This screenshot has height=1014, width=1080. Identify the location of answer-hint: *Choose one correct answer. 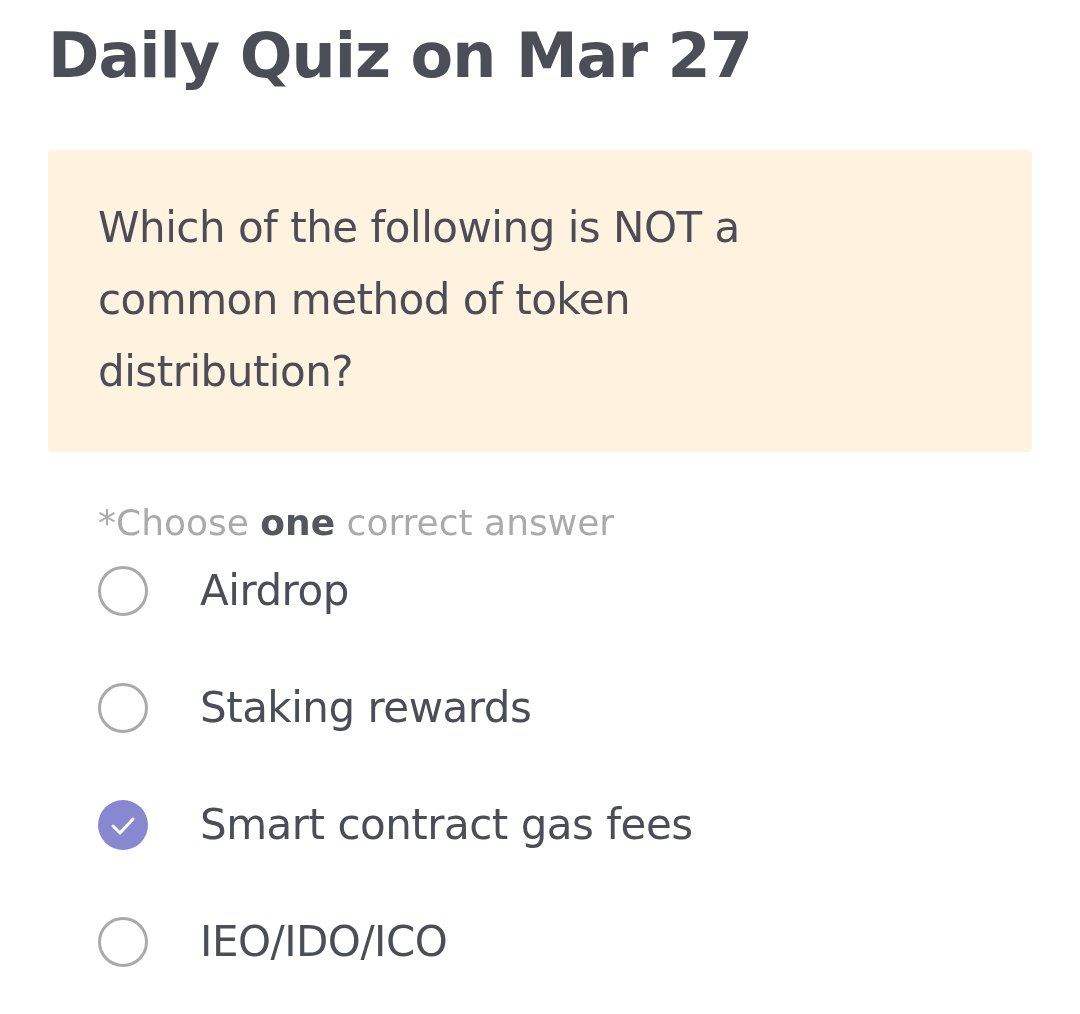
(357, 523).